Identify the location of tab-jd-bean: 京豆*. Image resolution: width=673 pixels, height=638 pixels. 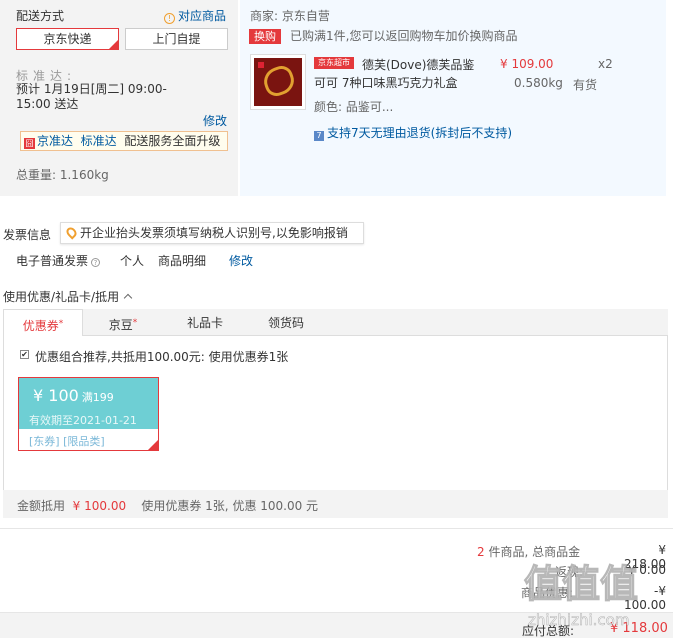
(123, 323).